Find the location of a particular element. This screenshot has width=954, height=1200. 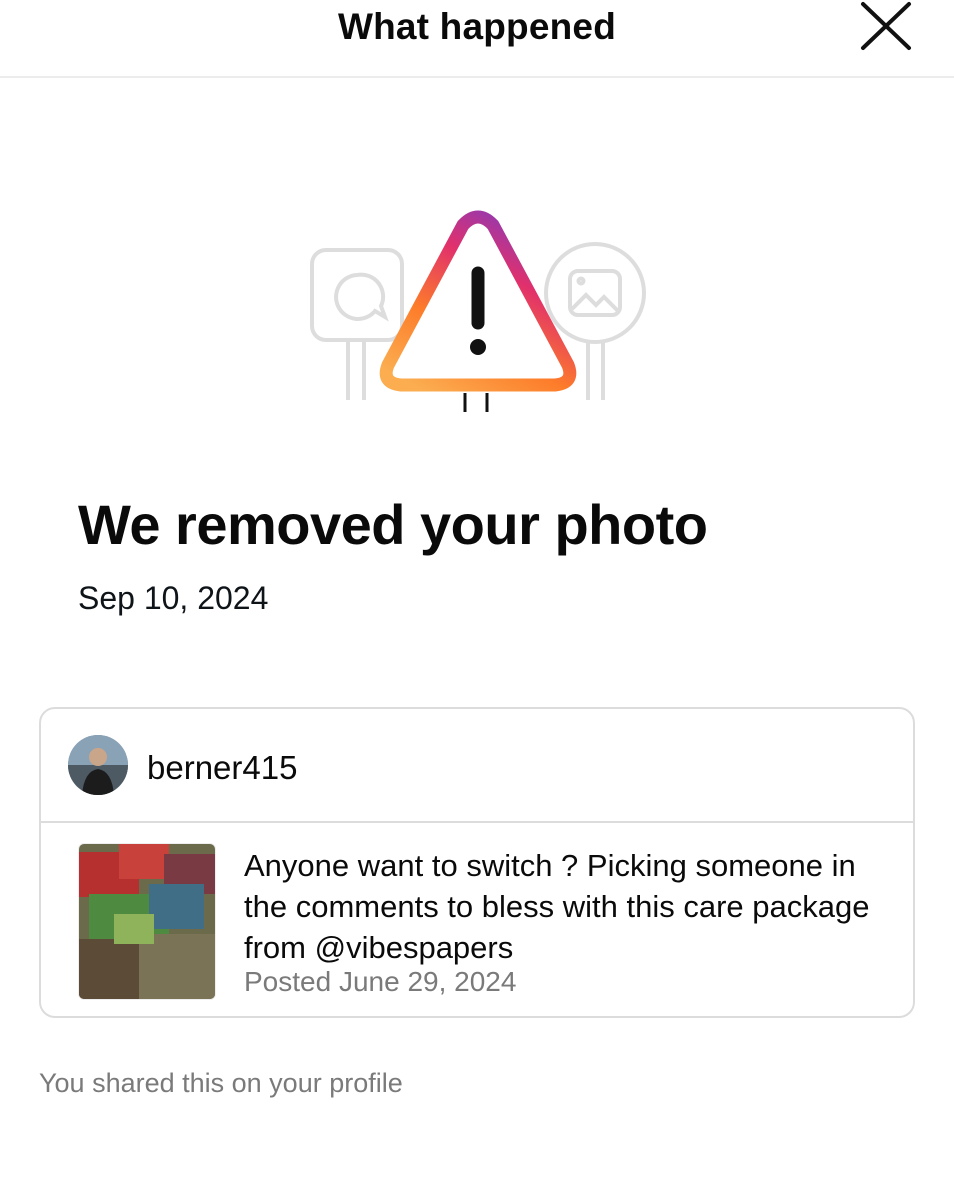

post-author-row: berner415 is located at coordinates (477, 766).